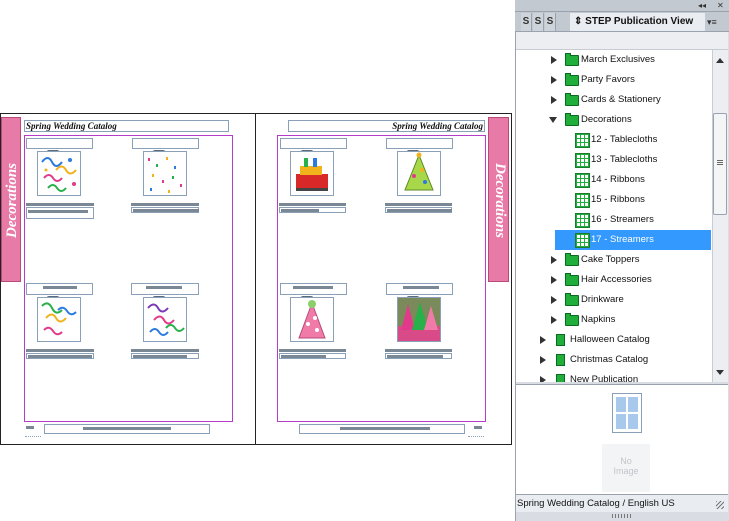  I want to click on left-page-header: Spring Wedding Catalog, so click(126, 126).